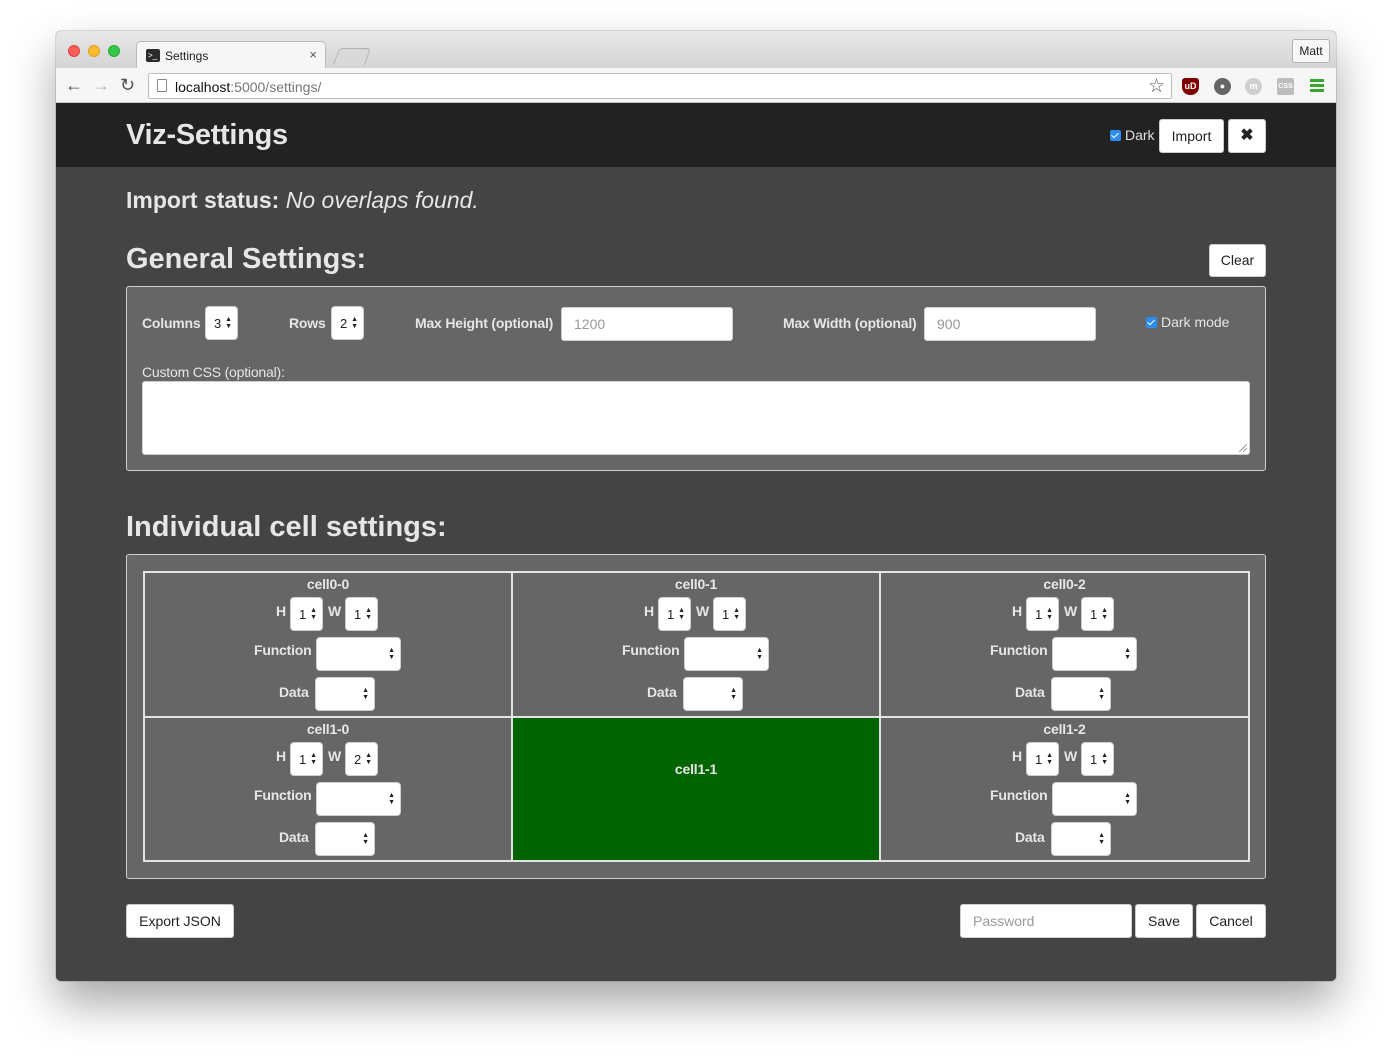 This screenshot has height=1061, width=1392. I want to click on zoom-window-icon, so click(114, 51).